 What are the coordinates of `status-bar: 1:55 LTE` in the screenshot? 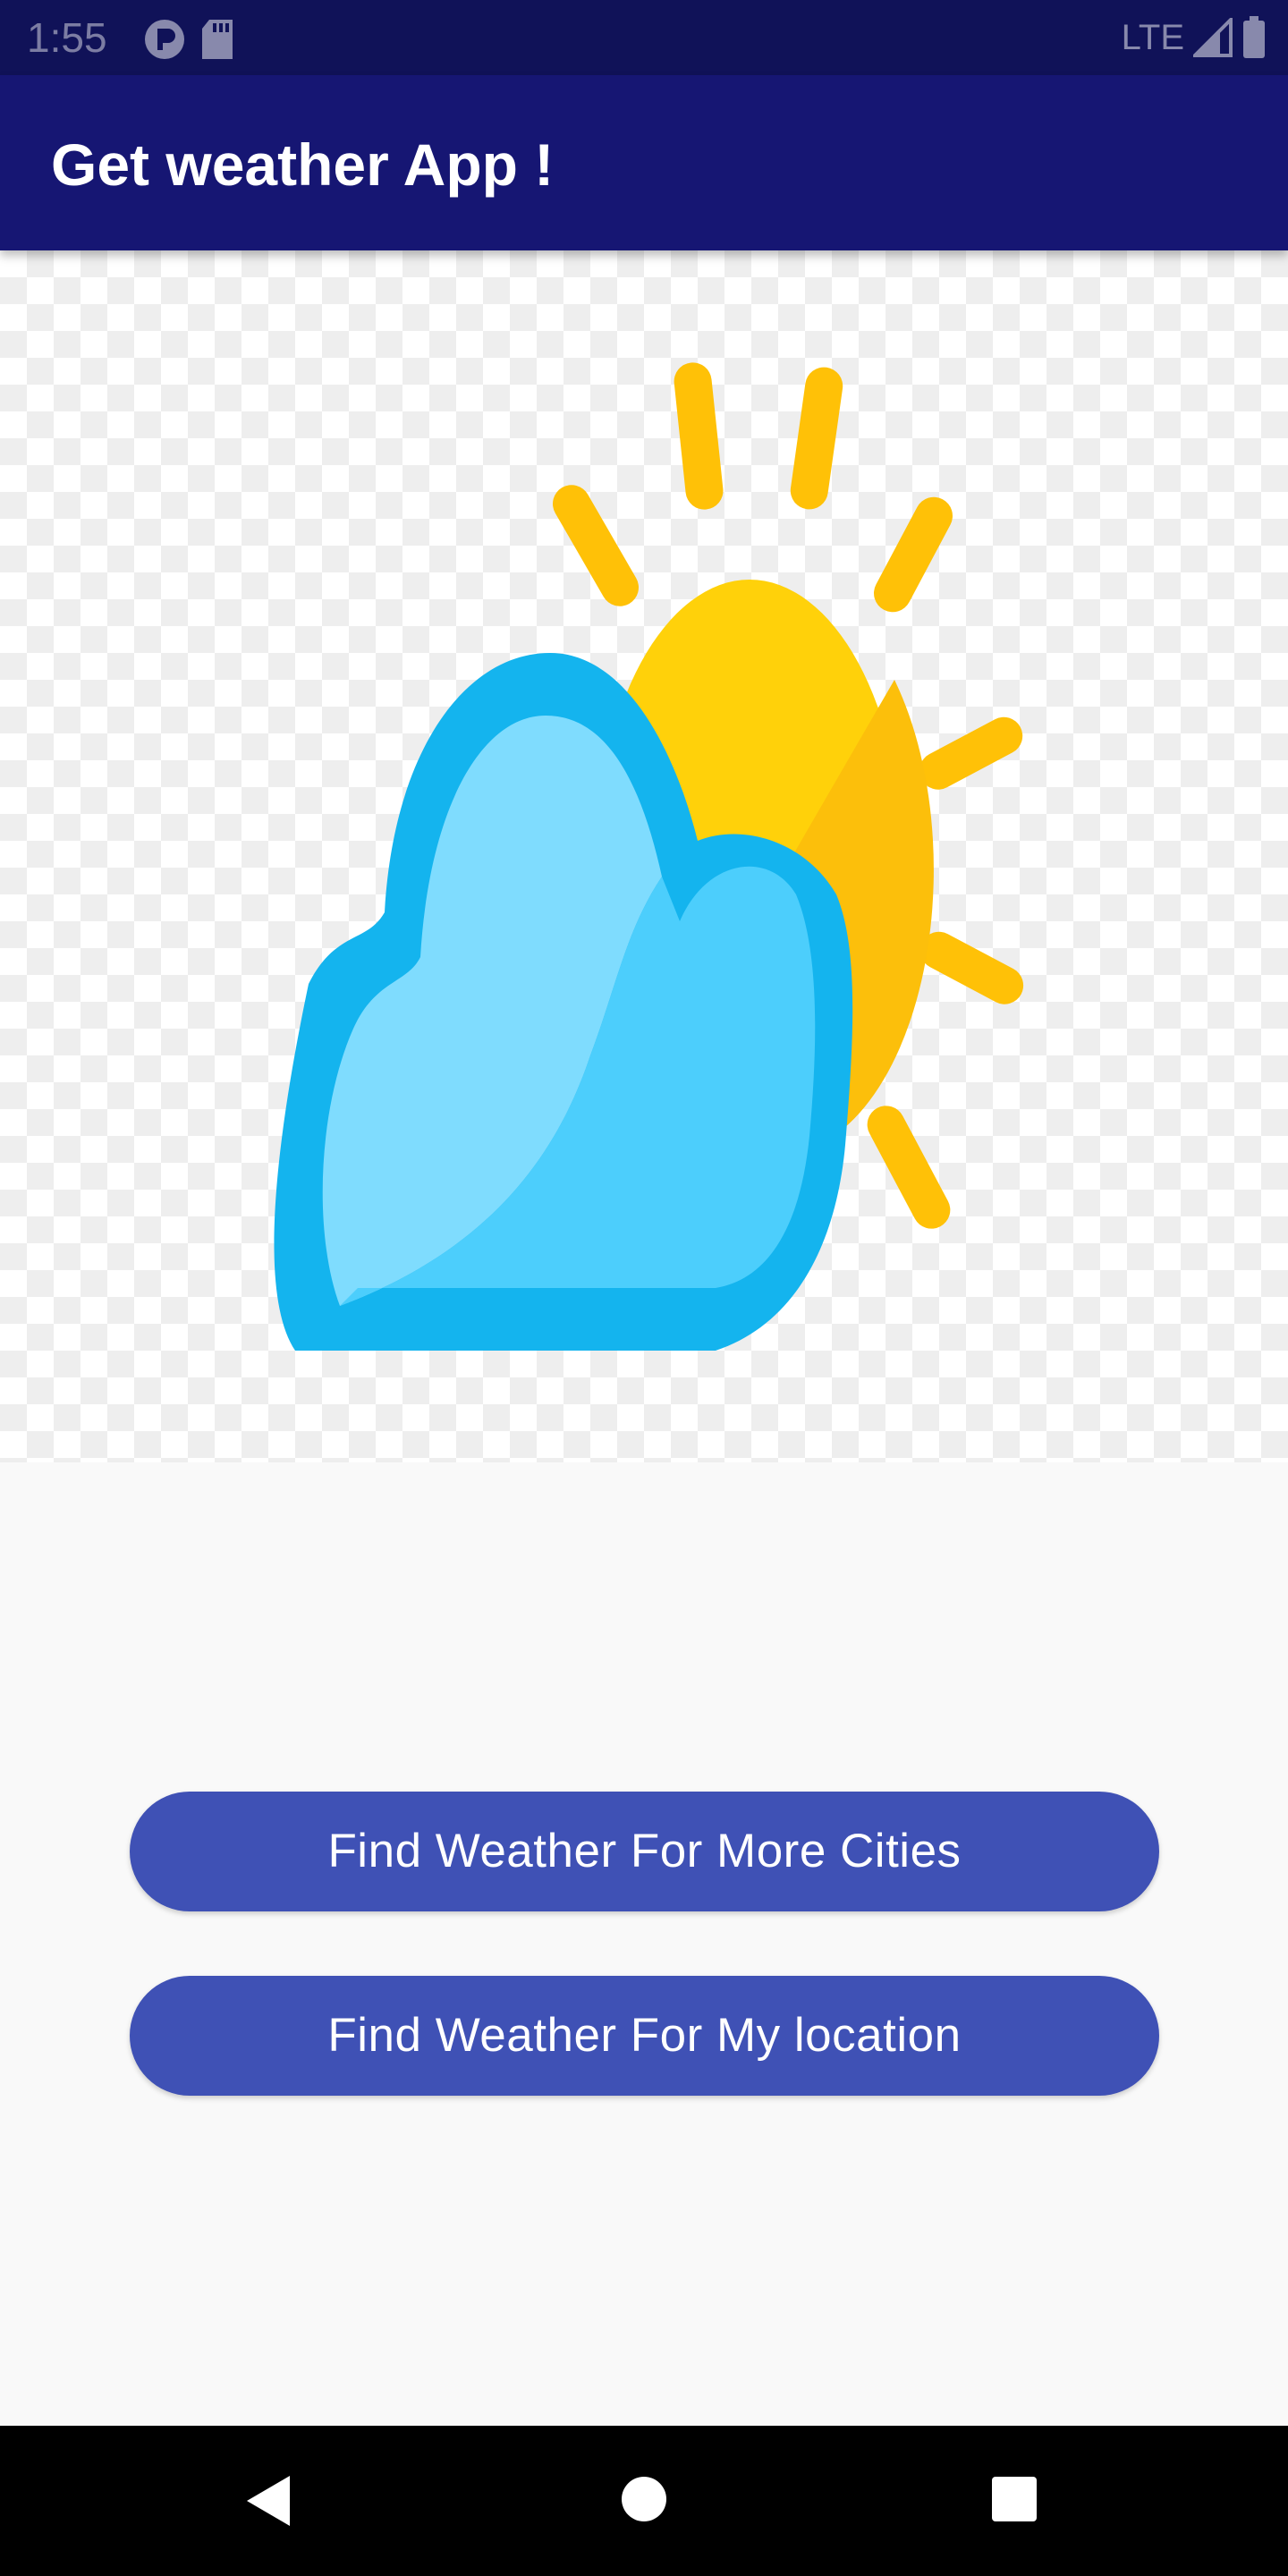 It's located at (644, 37).